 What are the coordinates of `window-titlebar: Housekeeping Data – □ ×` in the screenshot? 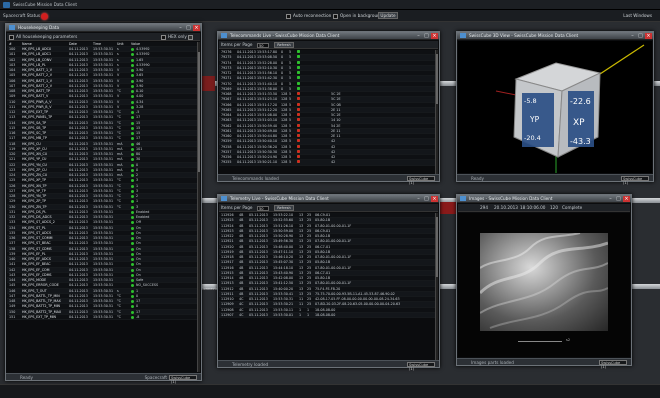 It's located at (103, 28).